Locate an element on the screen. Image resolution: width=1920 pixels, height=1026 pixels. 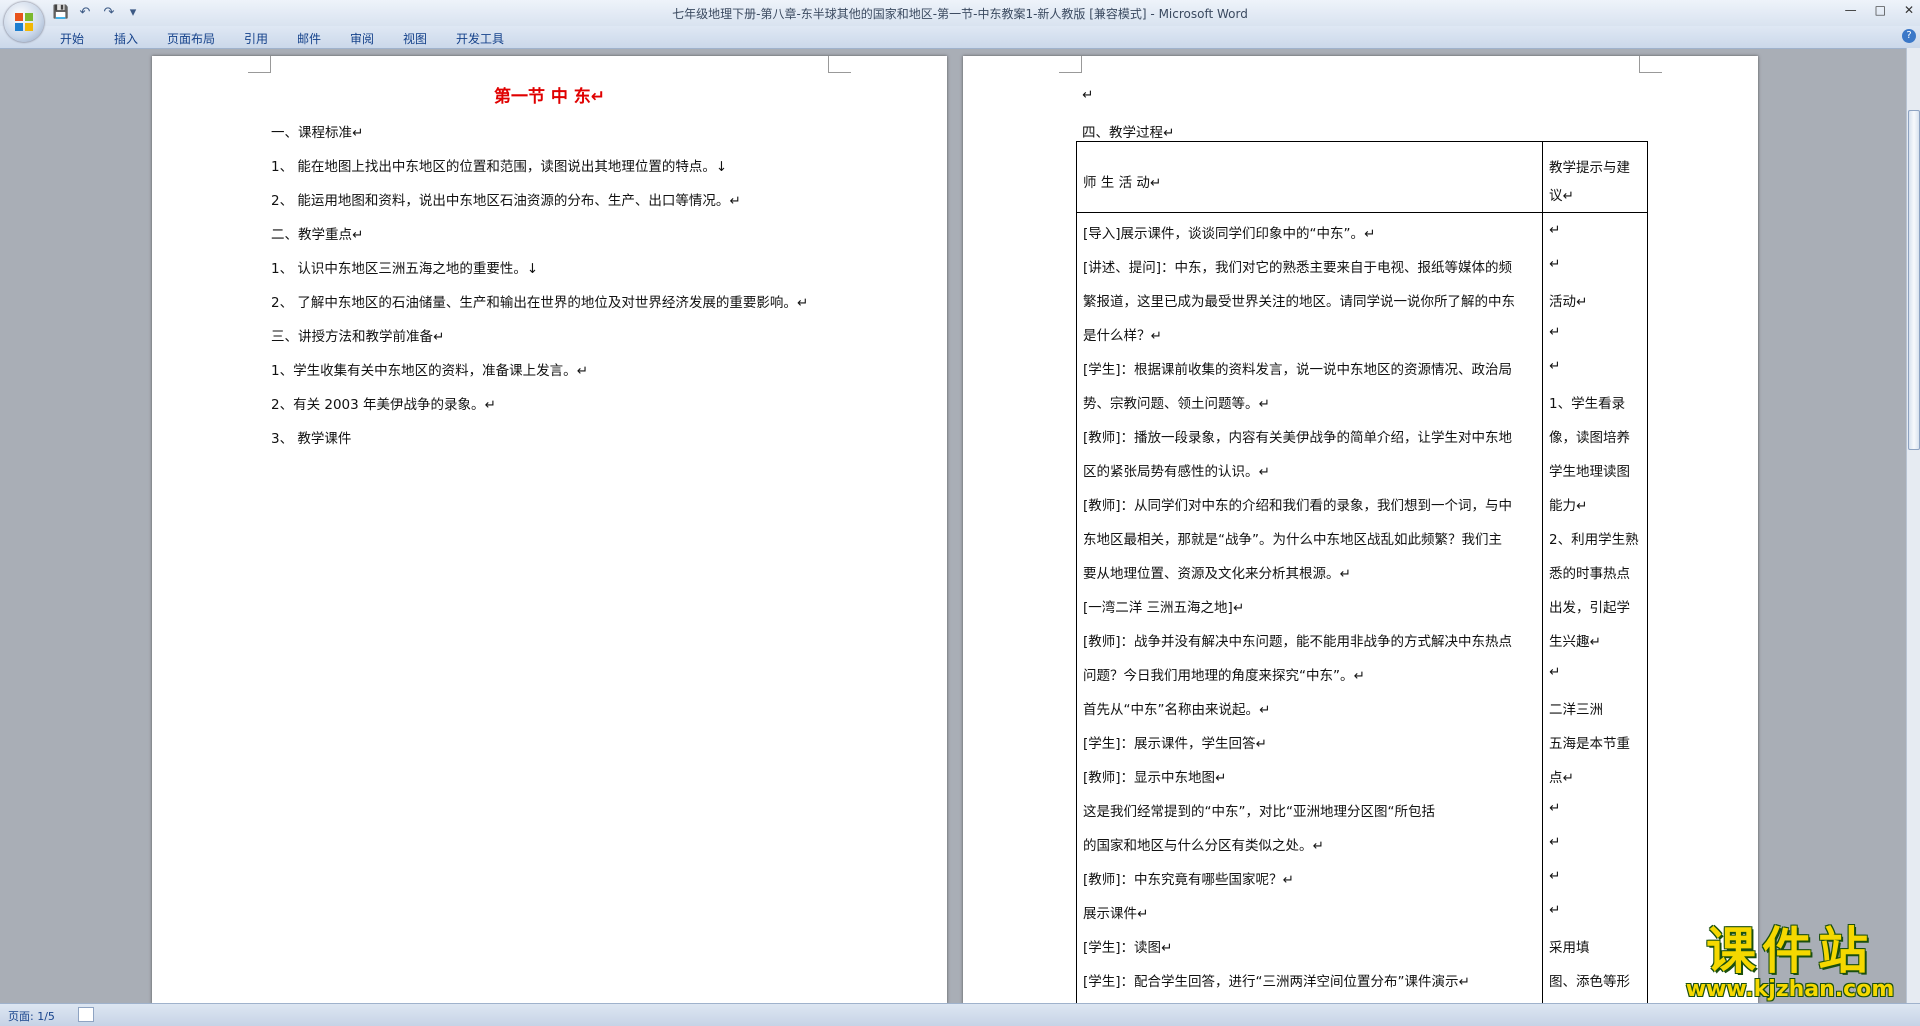
table-cell-line: 这是我们经常提到的“中东”，对比“亚洲地理分区图“所包括 is located at coordinates (1259, 812).